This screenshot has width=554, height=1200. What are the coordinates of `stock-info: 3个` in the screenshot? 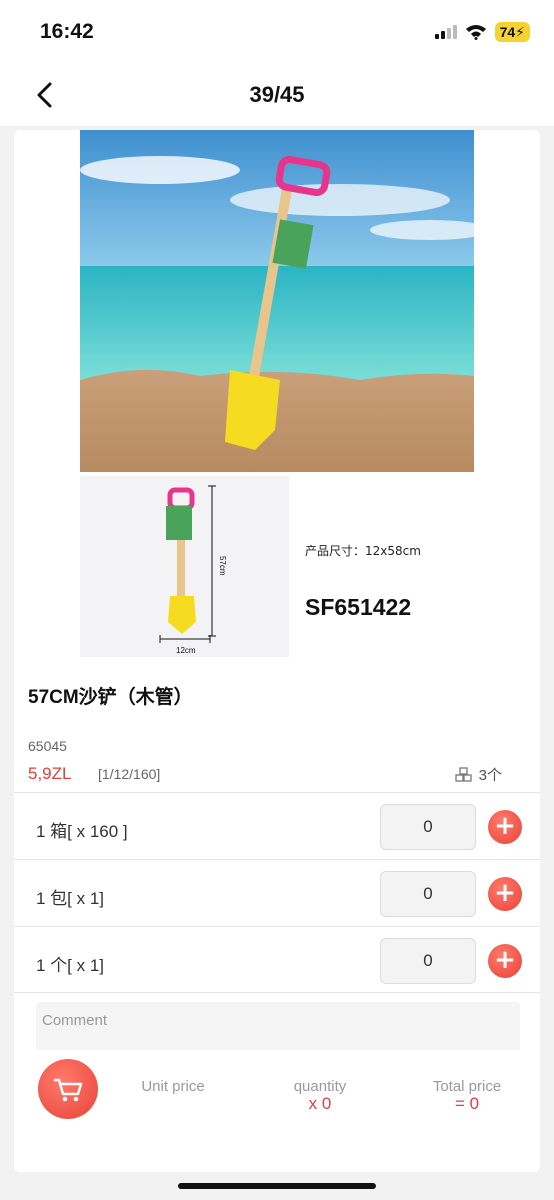 It's located at (478, 774).